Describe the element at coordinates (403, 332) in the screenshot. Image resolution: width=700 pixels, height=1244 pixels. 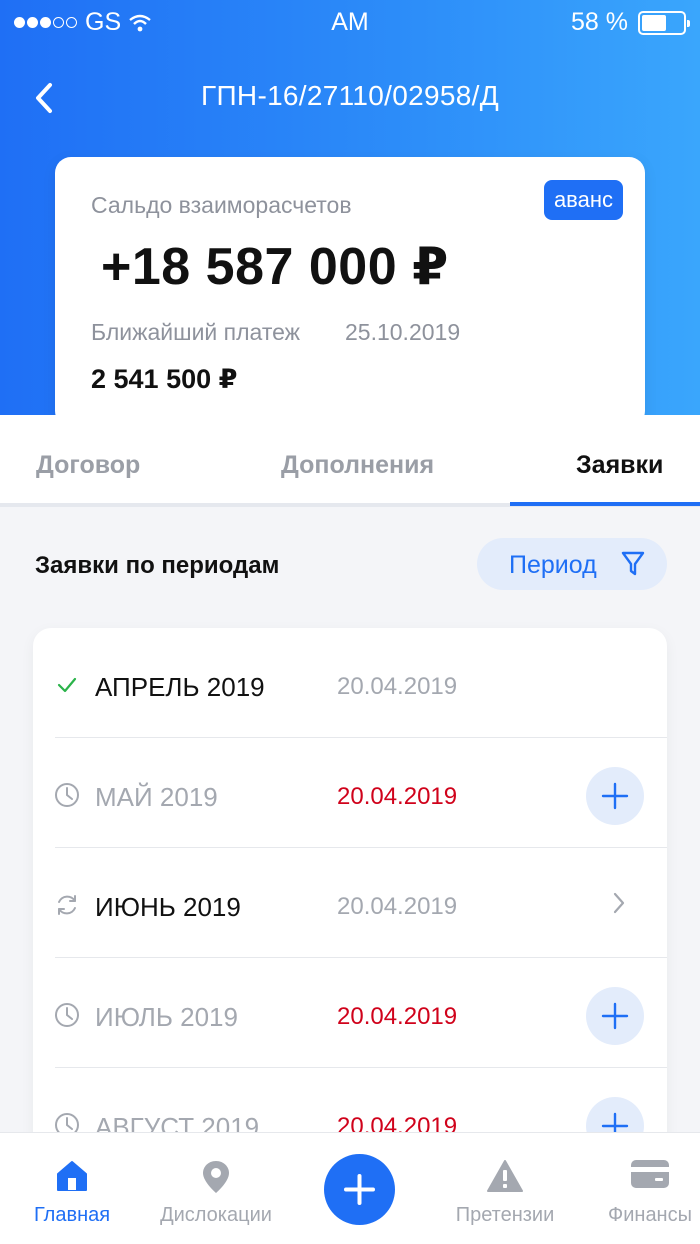
I see `next-payment-date: 25.10.2019` at that location.